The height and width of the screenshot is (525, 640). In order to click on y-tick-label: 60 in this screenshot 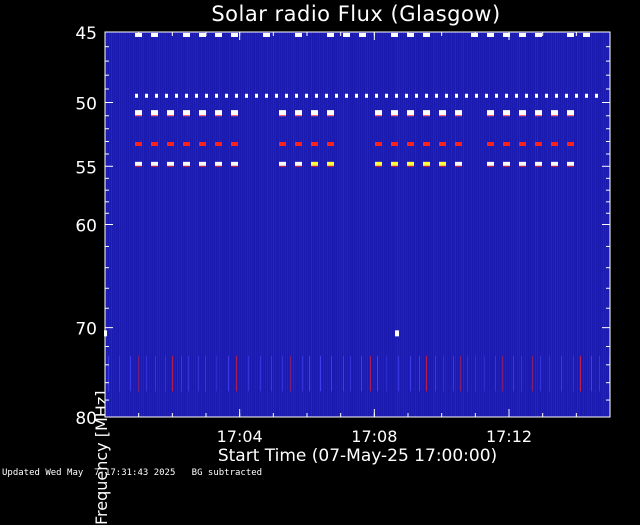, I will do `click(86, 227)`.